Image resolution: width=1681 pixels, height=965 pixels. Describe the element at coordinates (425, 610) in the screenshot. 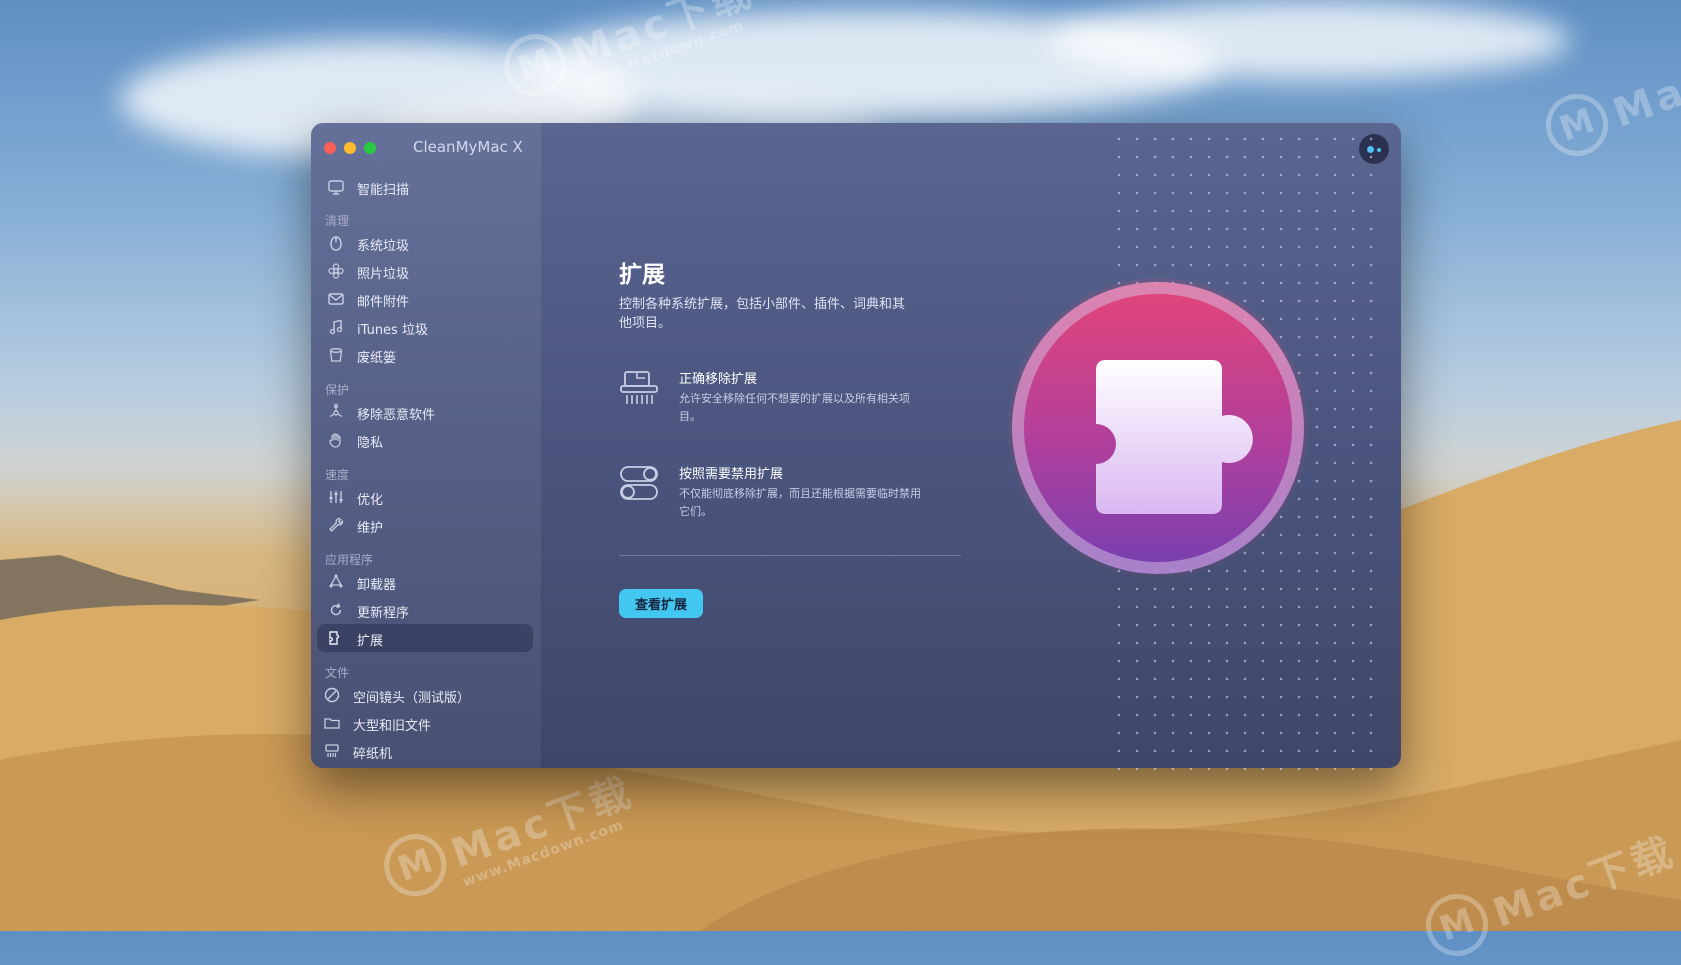

I see `sidebar-item-updater: 更新程序` at that location.